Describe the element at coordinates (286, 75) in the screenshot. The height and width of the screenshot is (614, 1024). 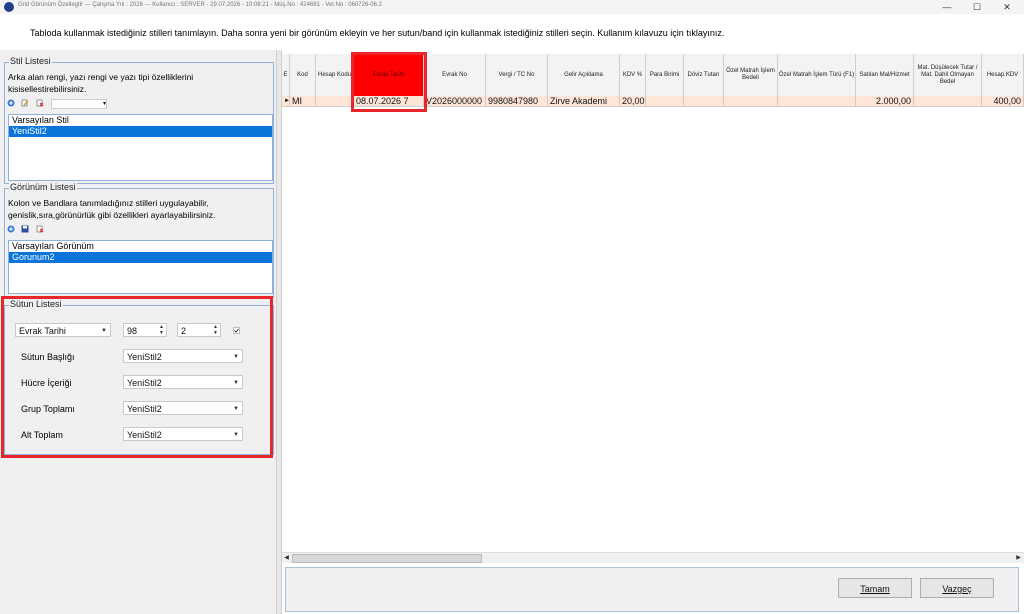
I see `col-header-e: E` at that location.